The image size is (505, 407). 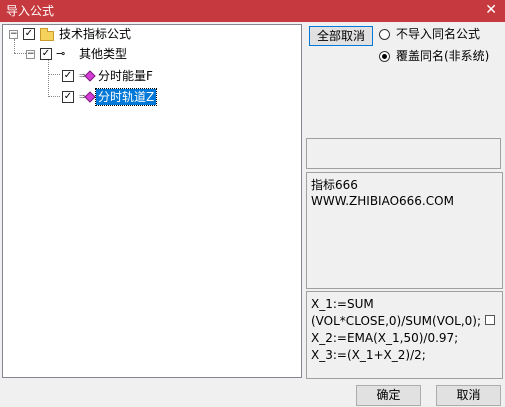 What do you see at coordinates (341, 36) in the screenshot?
I see `deselect-all-button: 全部取消` at bounding box center [341, 36].